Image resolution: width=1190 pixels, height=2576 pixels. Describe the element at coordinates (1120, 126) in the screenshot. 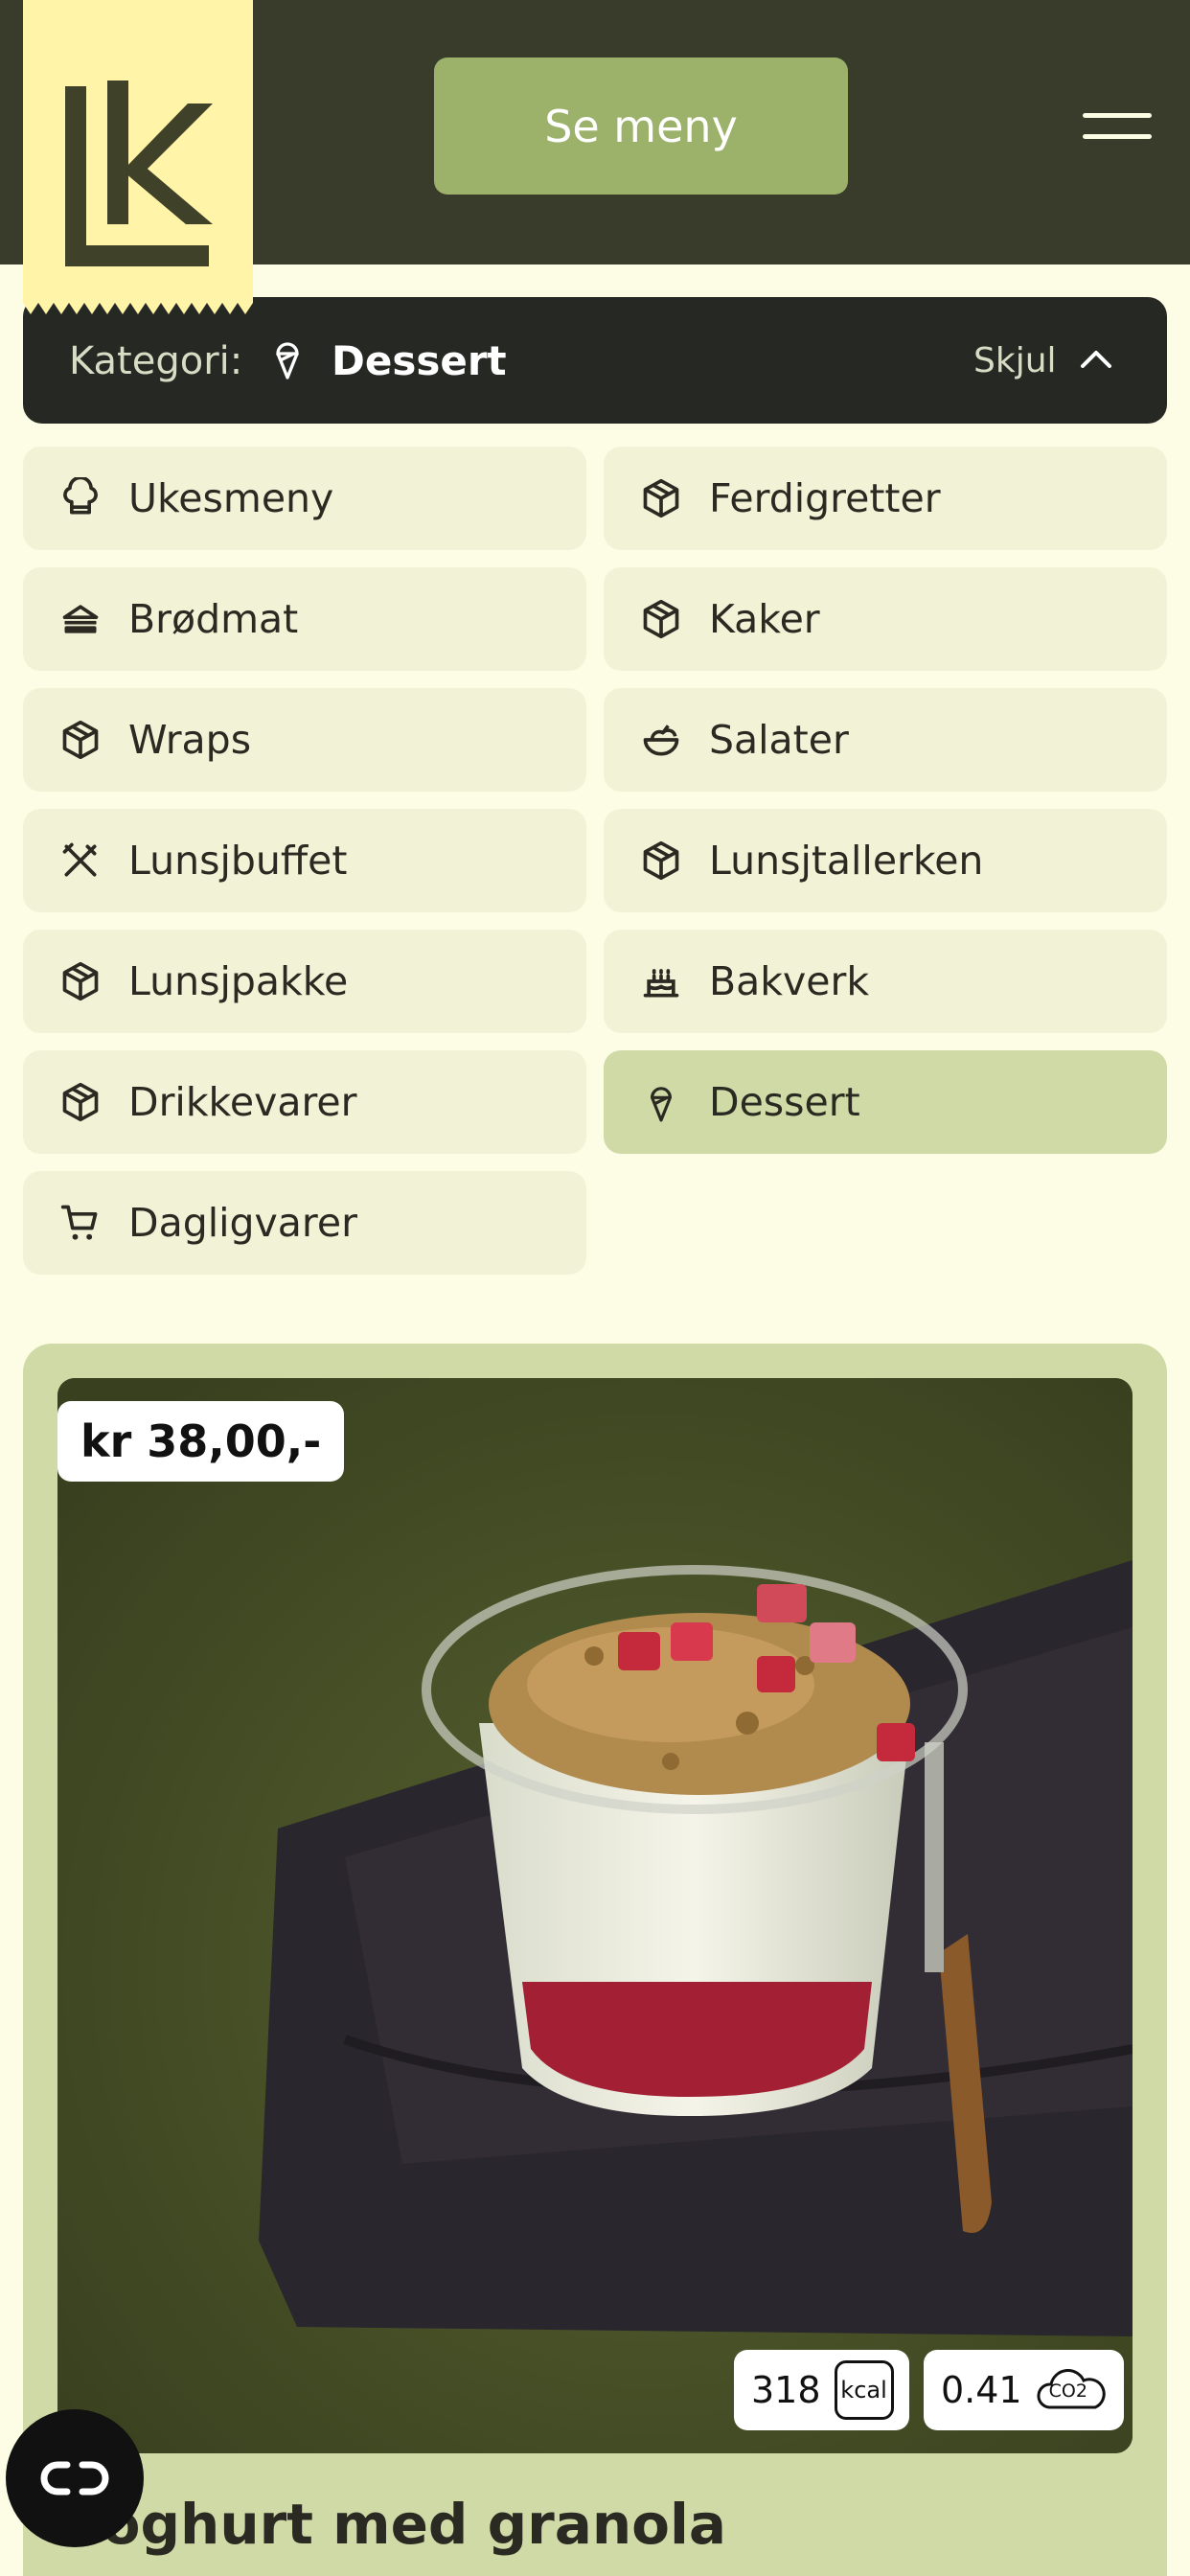

I see `hamburger-menu-icon` at that location.